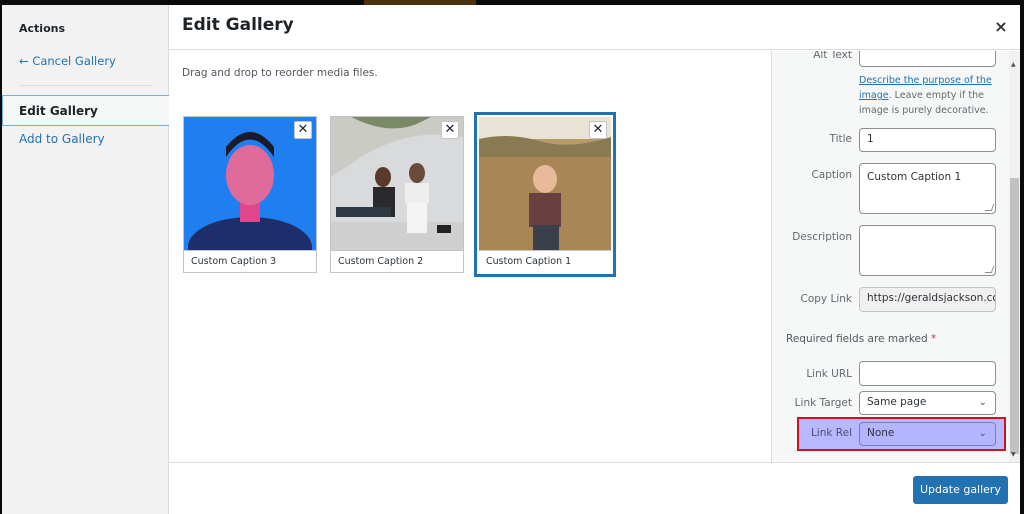 This screenshot has height=514, width=1024. I want to click on cancel-gallery-link: ← Cancel Gallery, so click(67, 61).